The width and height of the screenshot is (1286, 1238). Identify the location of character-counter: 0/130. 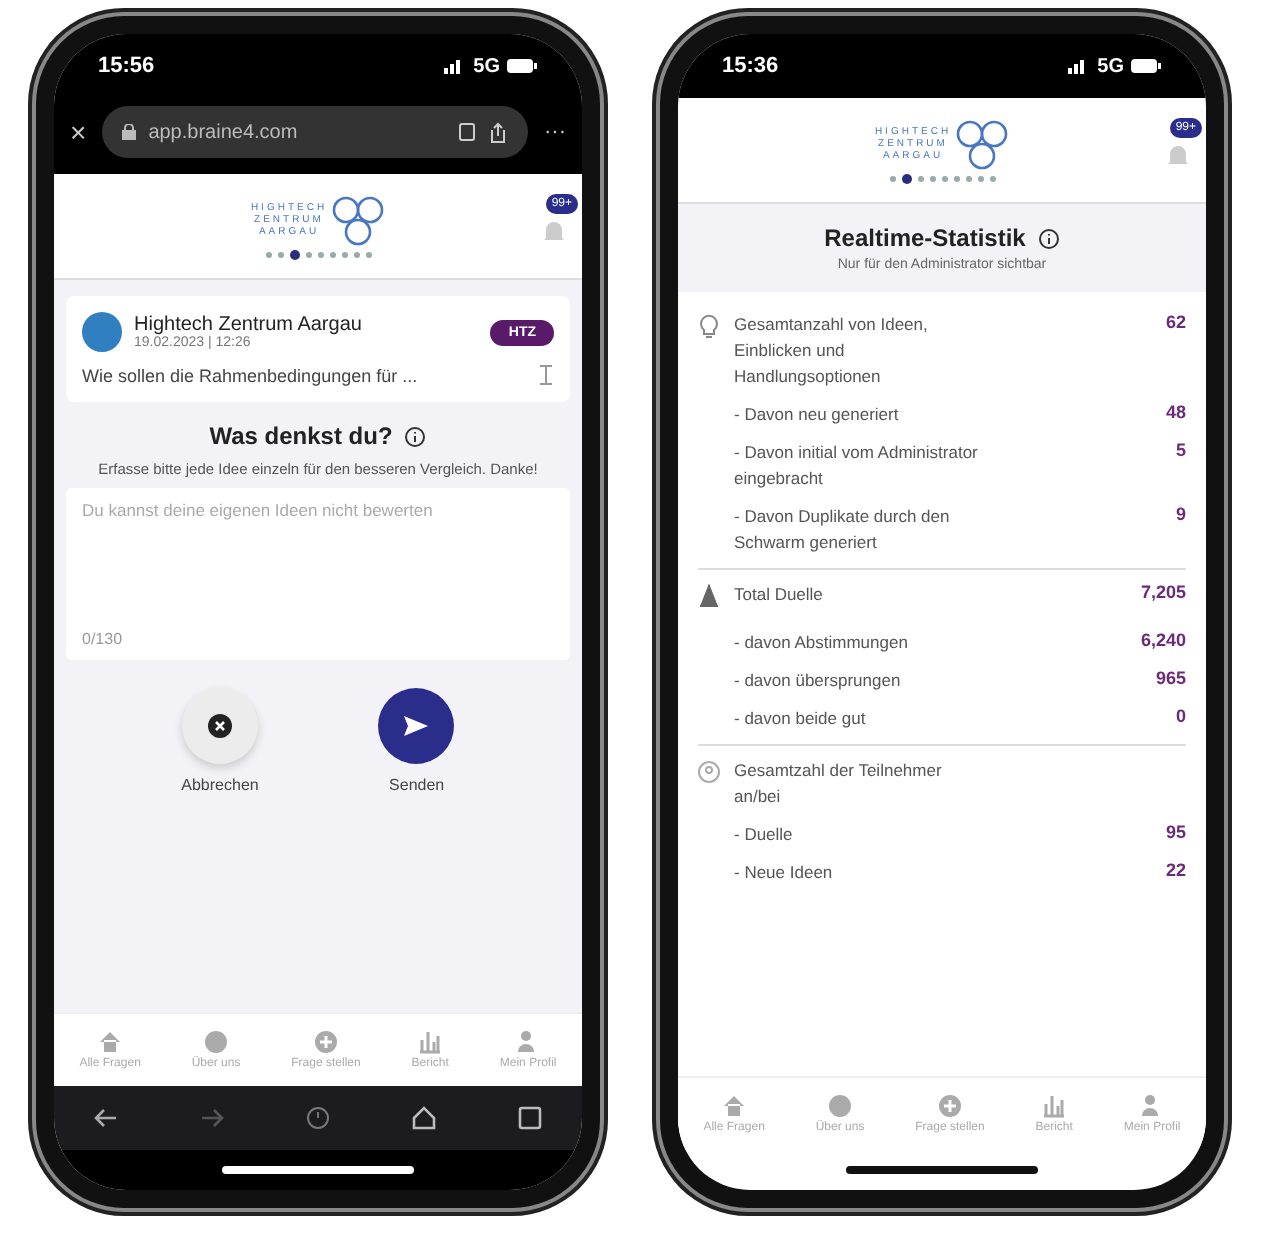
(102, 639).